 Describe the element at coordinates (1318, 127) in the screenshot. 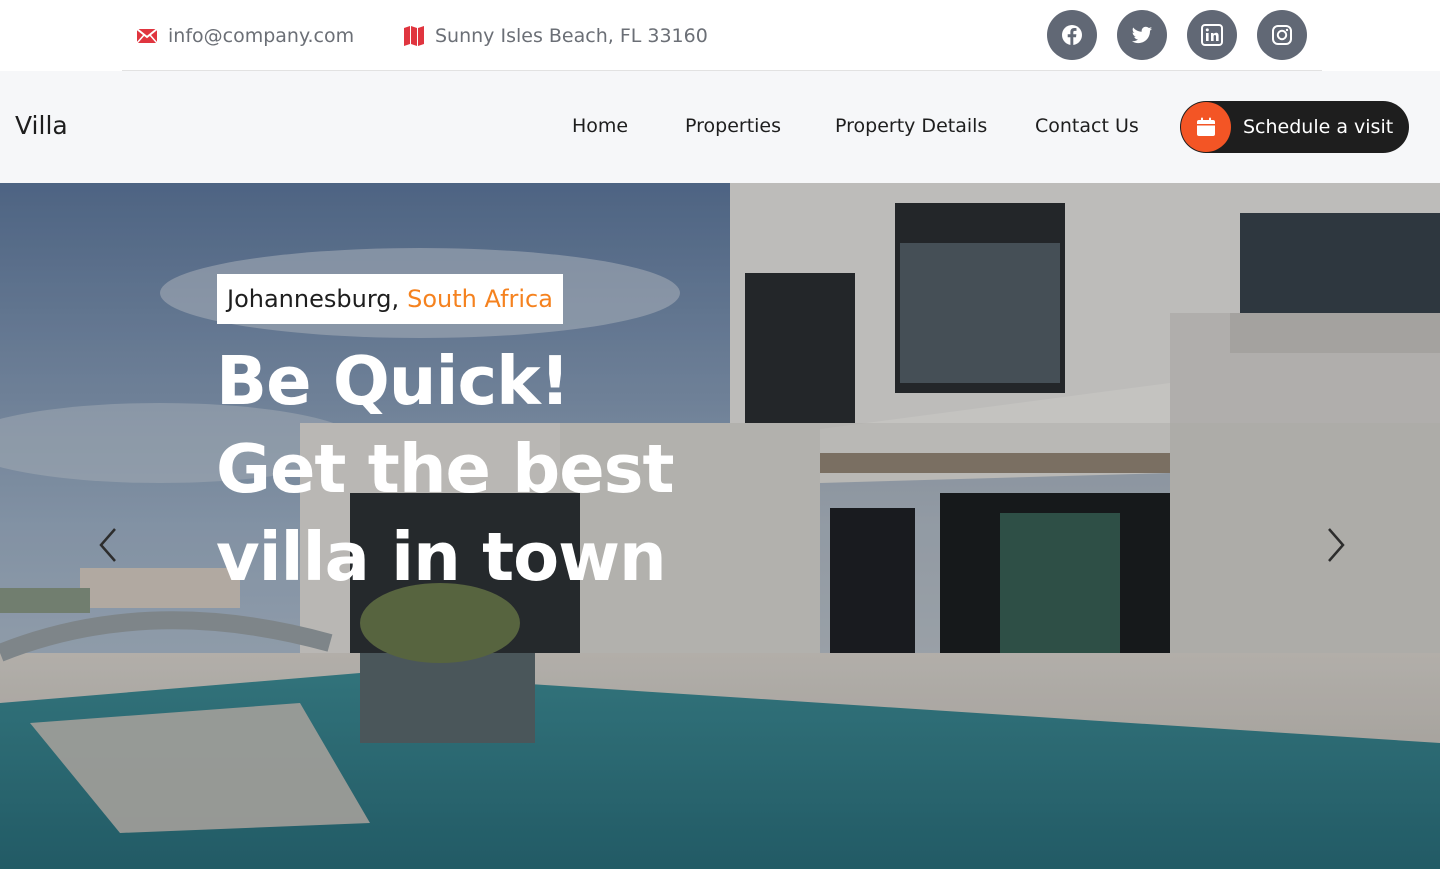

I see `schedule-visit-label: Schedule a visit` at that location.